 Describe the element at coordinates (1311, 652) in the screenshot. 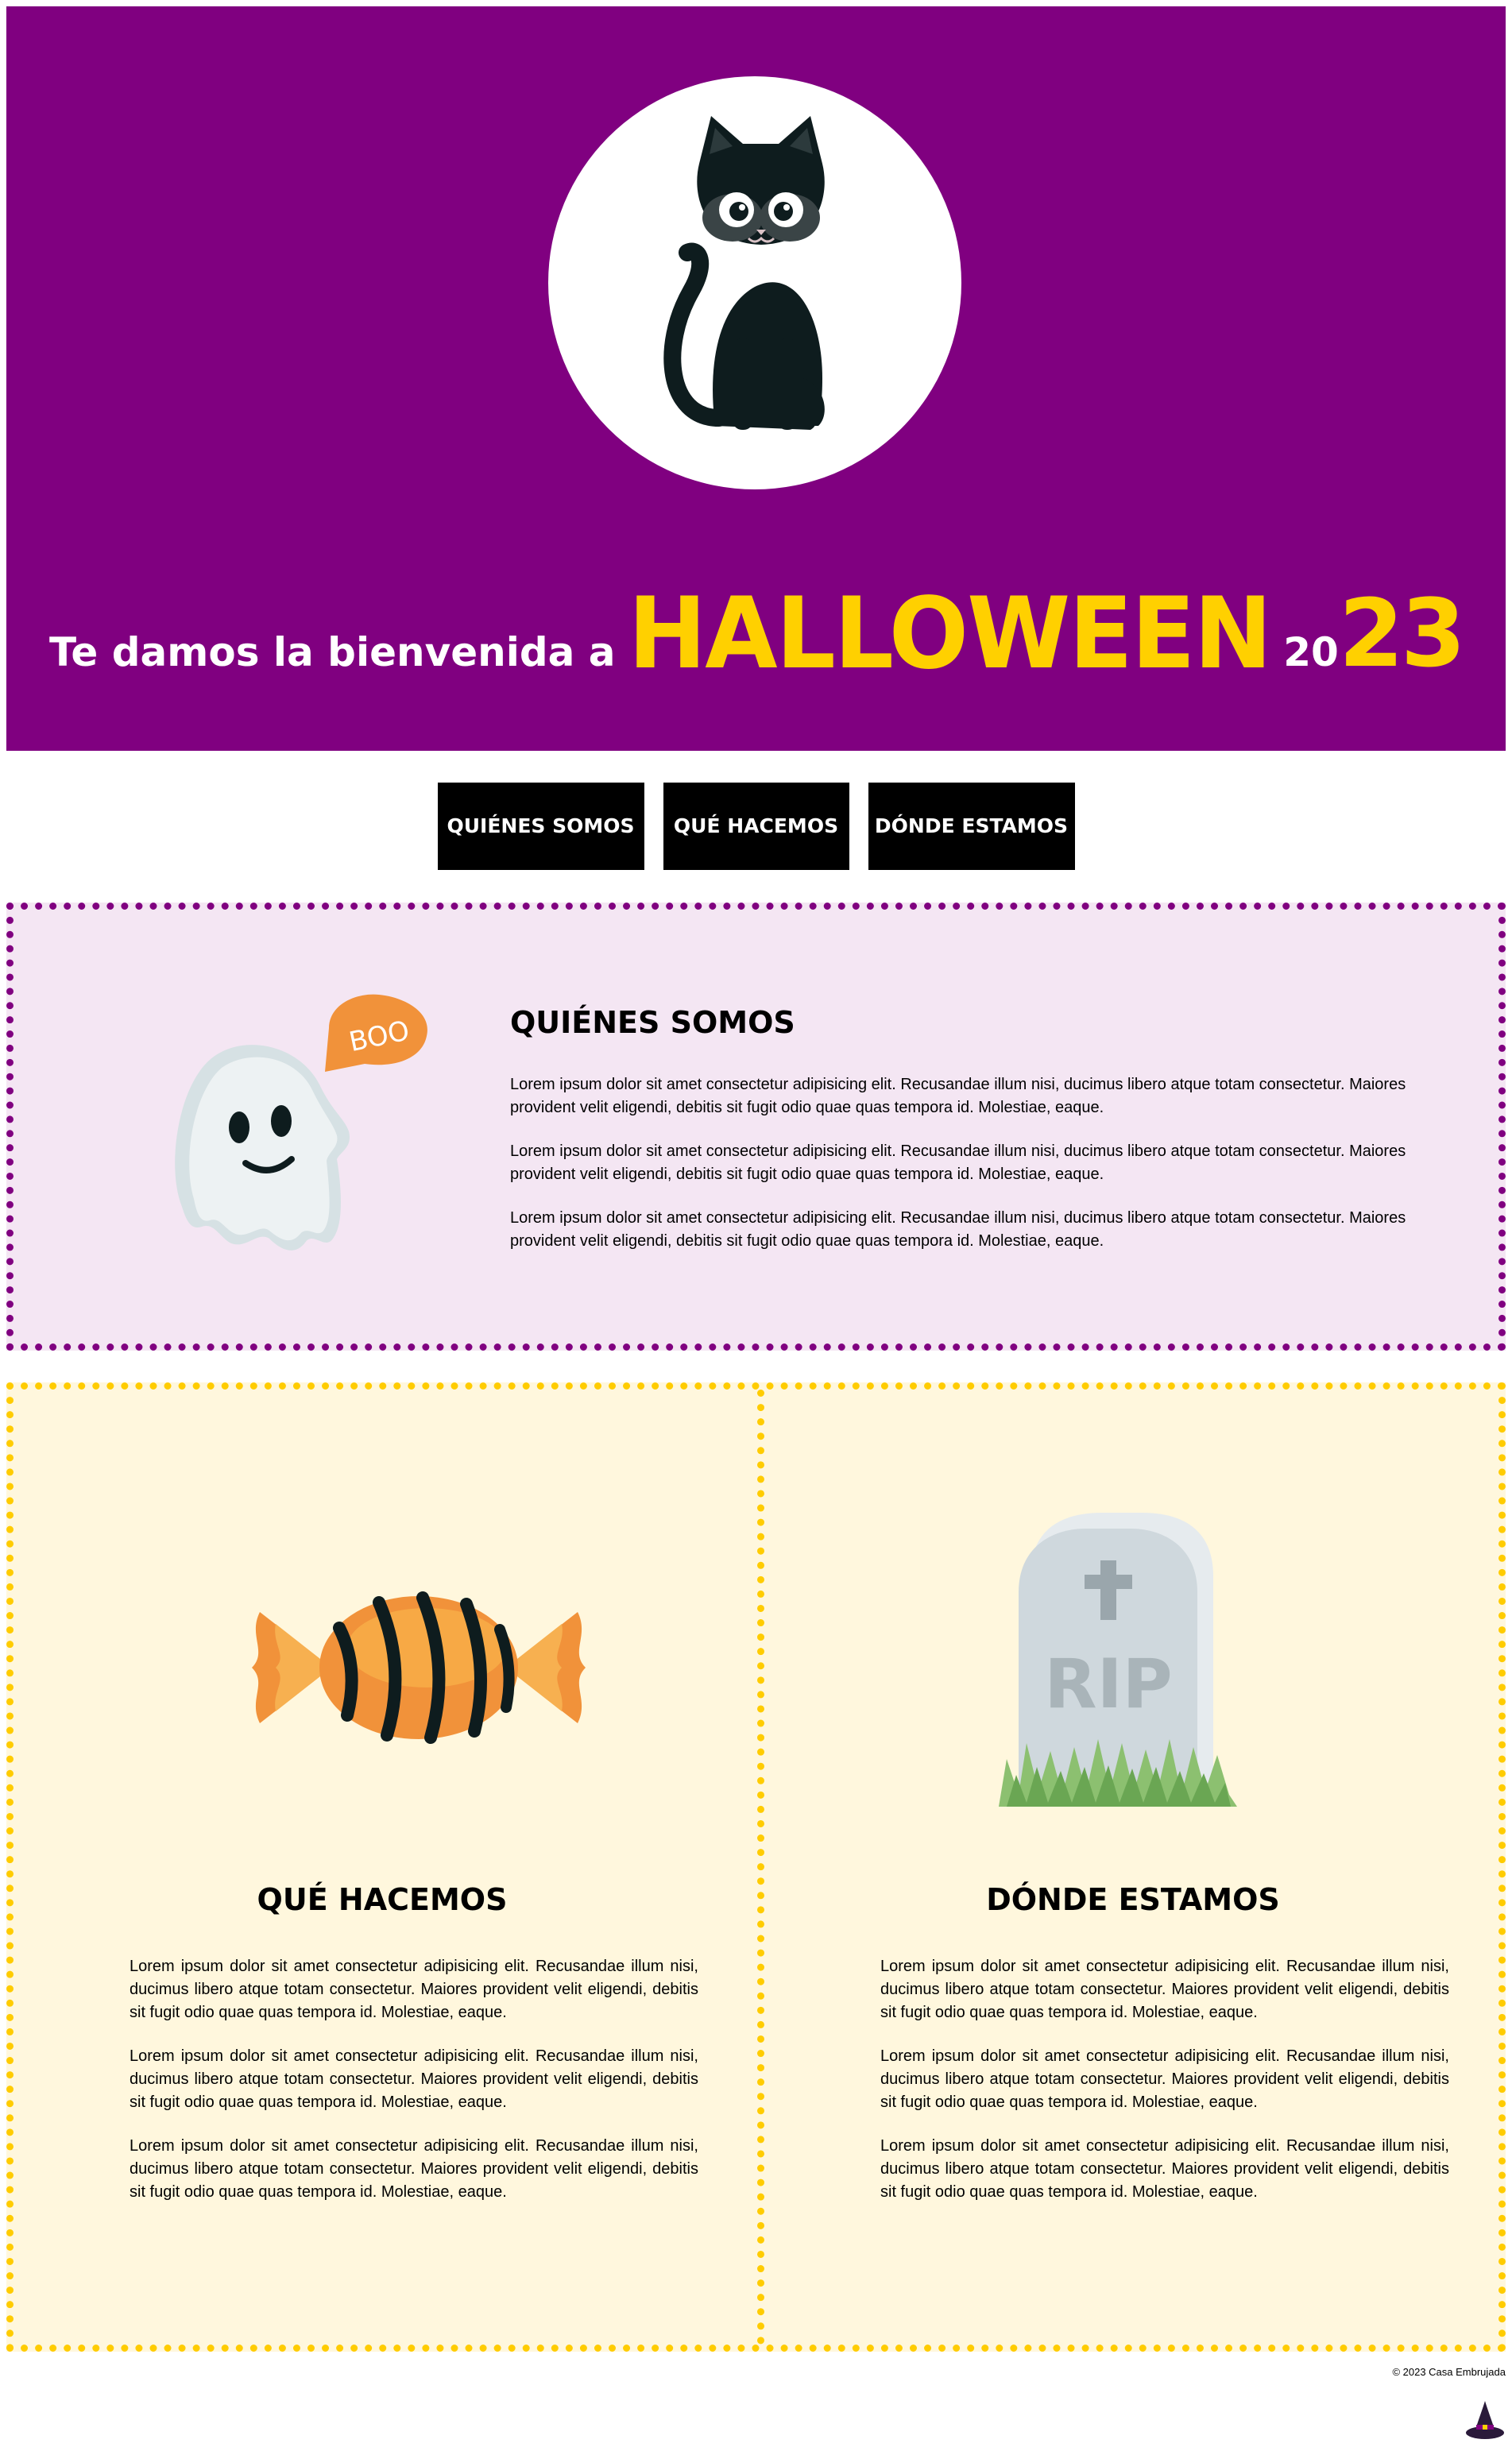

I see `year-prefix: 20` at that location.